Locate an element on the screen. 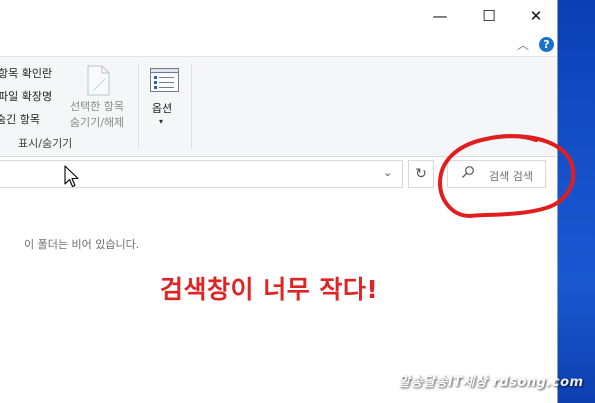 The image size is (595, 403). ribbon-header is located at coordinates (279, 44).